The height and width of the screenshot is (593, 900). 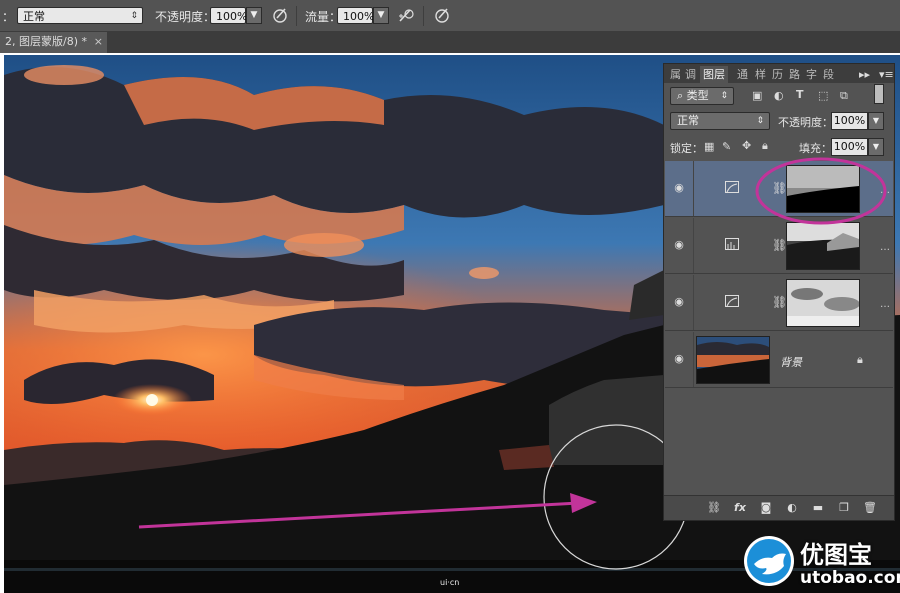 I want to click on delete-layer-icon: 🗑︎, so click(x=870, y=508).